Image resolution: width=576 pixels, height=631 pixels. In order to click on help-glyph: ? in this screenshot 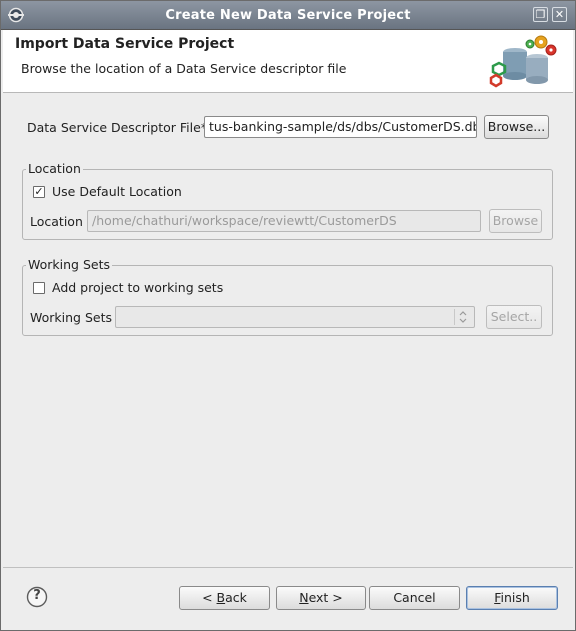, I will do `click(37, 595)`.